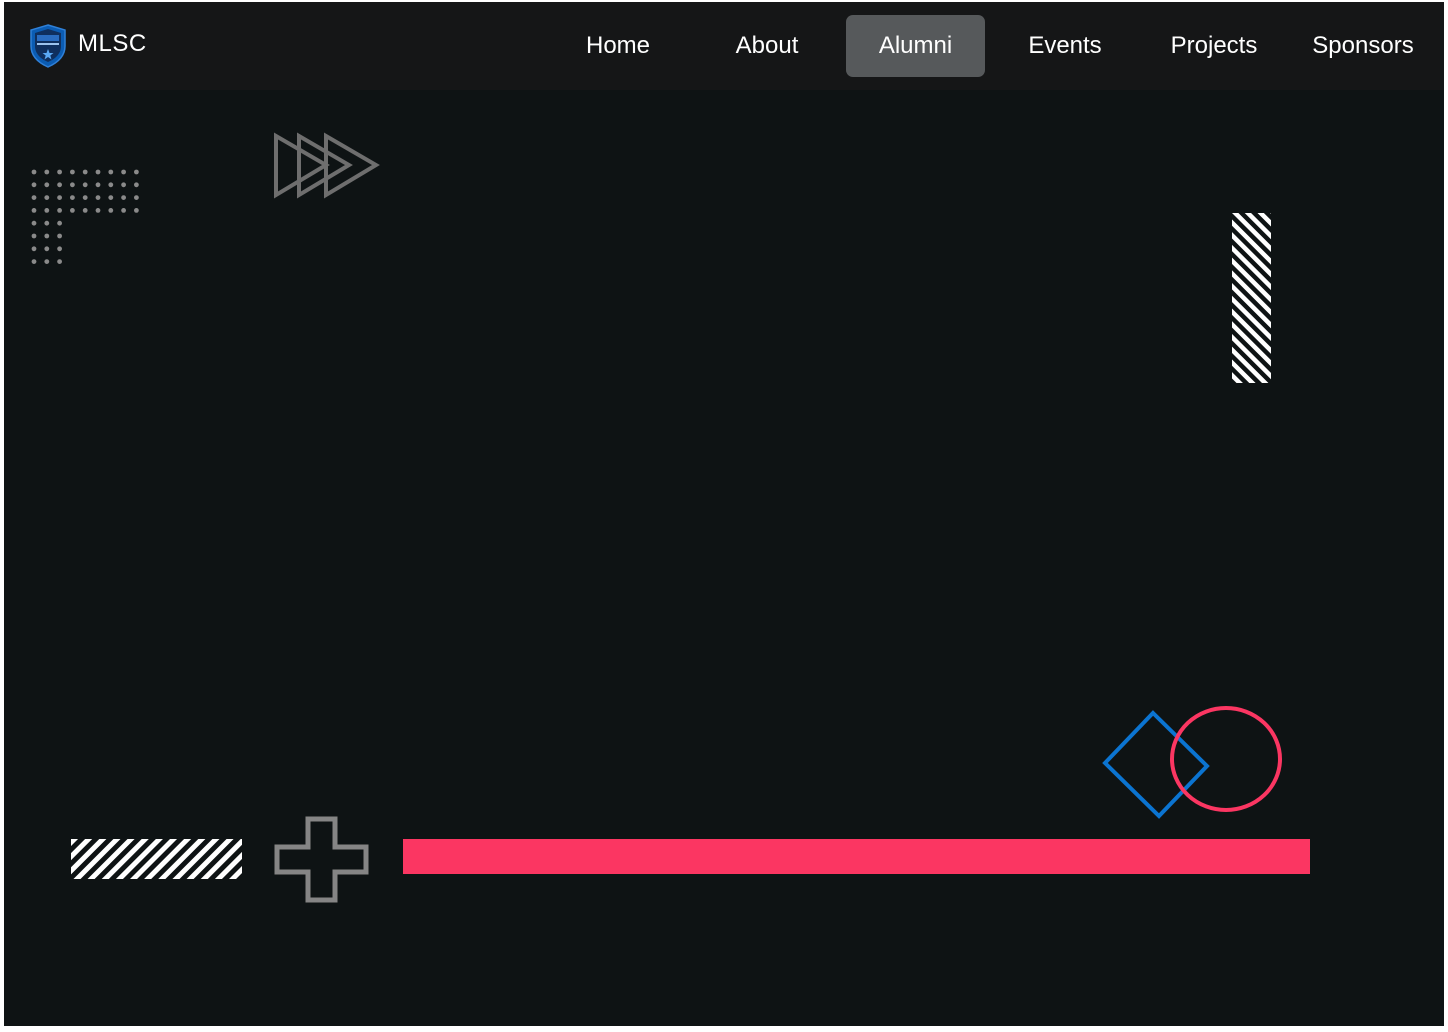 The image size is (1448, 1032). Describe the element at coordinates (1065, 46) in the screenshot. I see `nav-events: Events` at that location.